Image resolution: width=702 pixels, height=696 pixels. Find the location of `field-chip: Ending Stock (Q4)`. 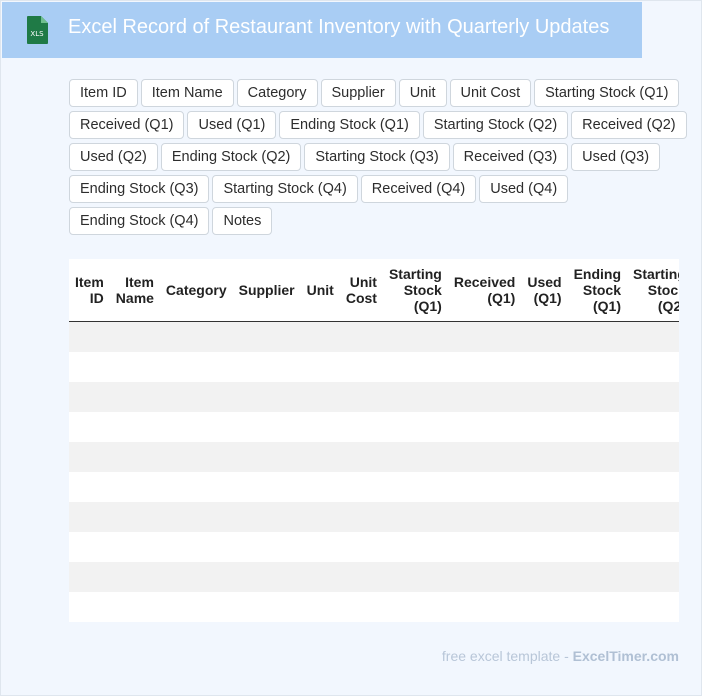

field-chip: Ending Stock (Q4) is located at coordinates (139, 221).